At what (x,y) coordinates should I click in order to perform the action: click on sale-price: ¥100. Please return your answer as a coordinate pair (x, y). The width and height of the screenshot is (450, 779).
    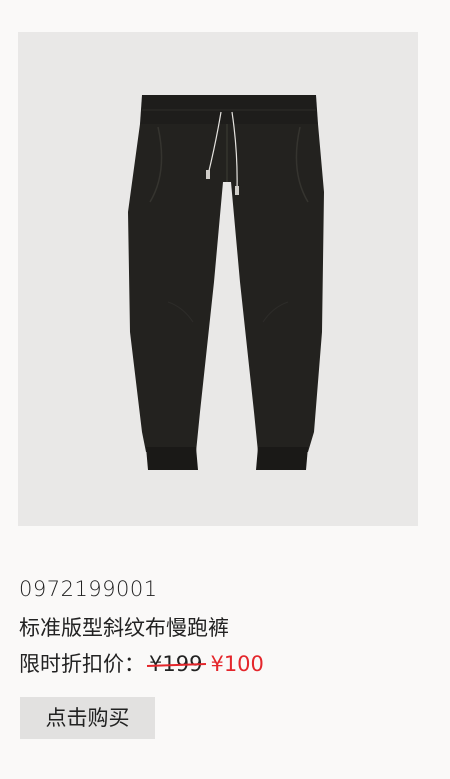
    Looking at the image, I should click on (237, 664).